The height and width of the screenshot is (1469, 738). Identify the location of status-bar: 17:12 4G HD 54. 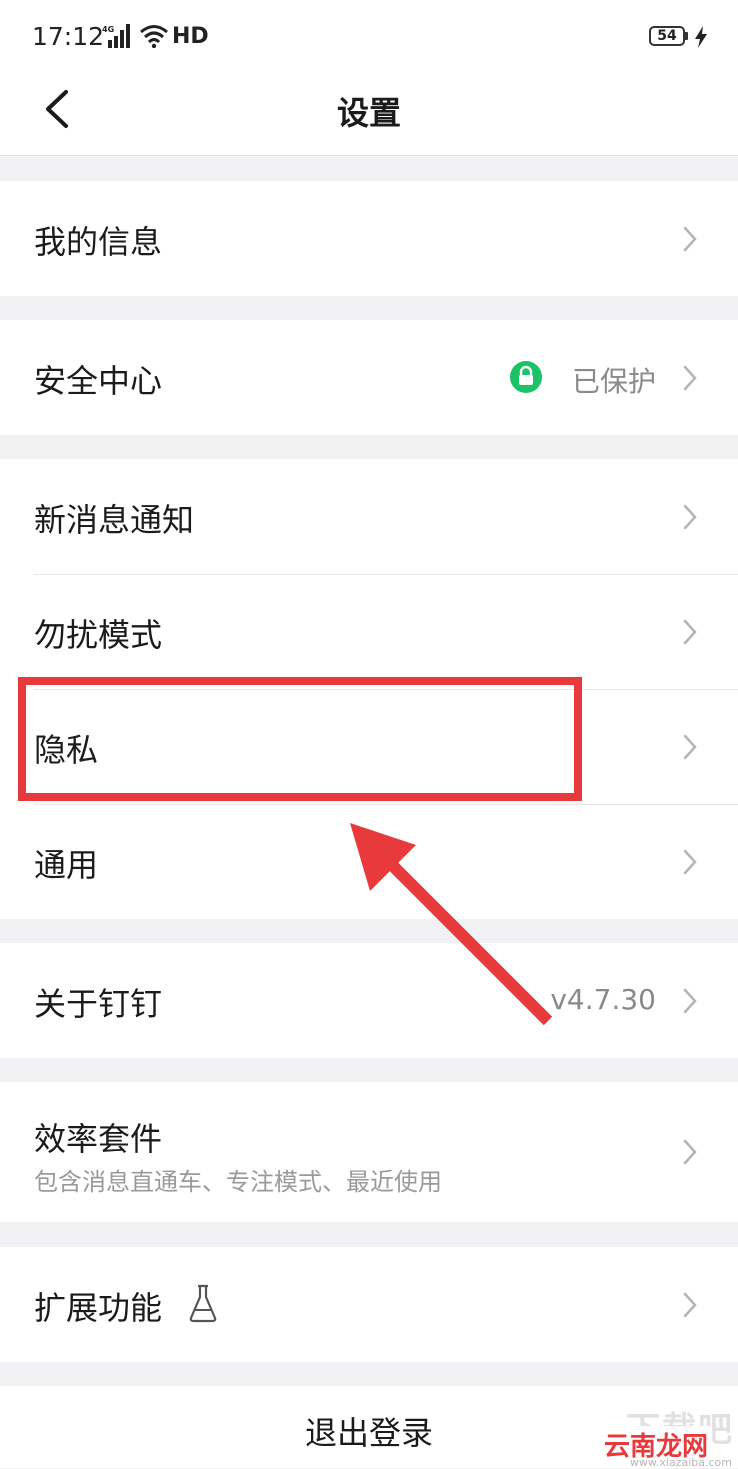
(369, 38).